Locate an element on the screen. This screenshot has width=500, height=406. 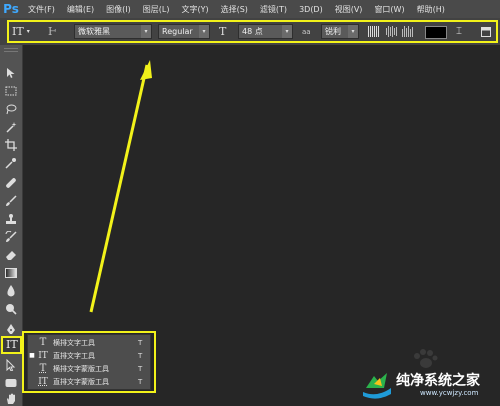
site-title: 纯净系统之家 is located at coordinates (438, 381).